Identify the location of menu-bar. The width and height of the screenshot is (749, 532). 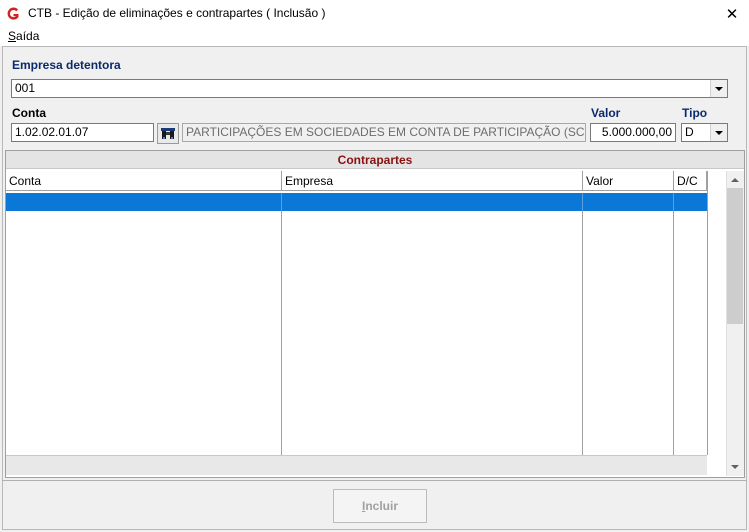
(374, 37).